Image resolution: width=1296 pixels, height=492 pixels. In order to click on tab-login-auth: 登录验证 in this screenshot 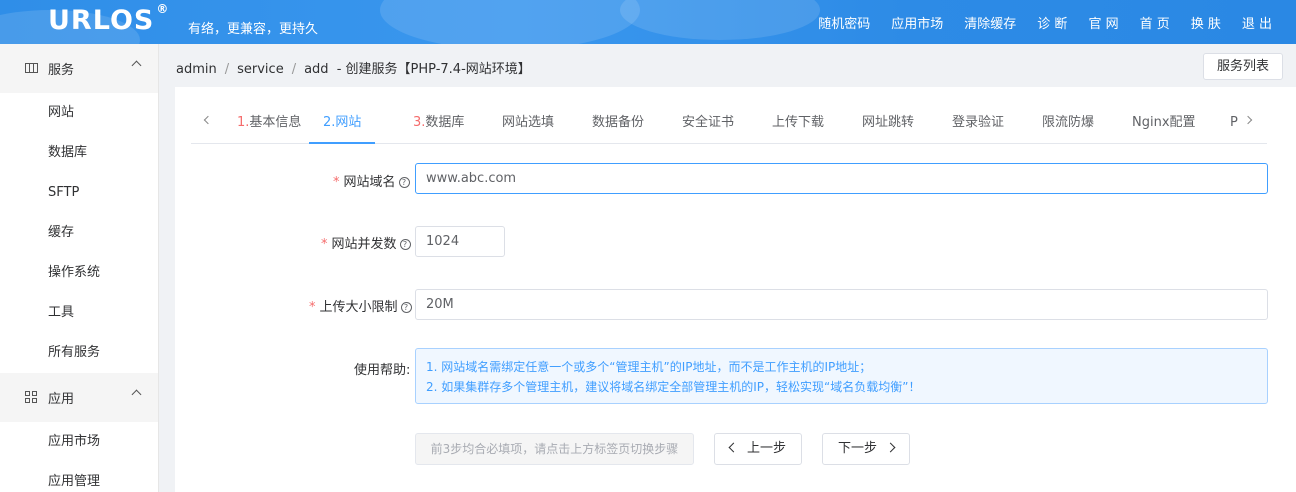, I will do `click(978, 122)`.